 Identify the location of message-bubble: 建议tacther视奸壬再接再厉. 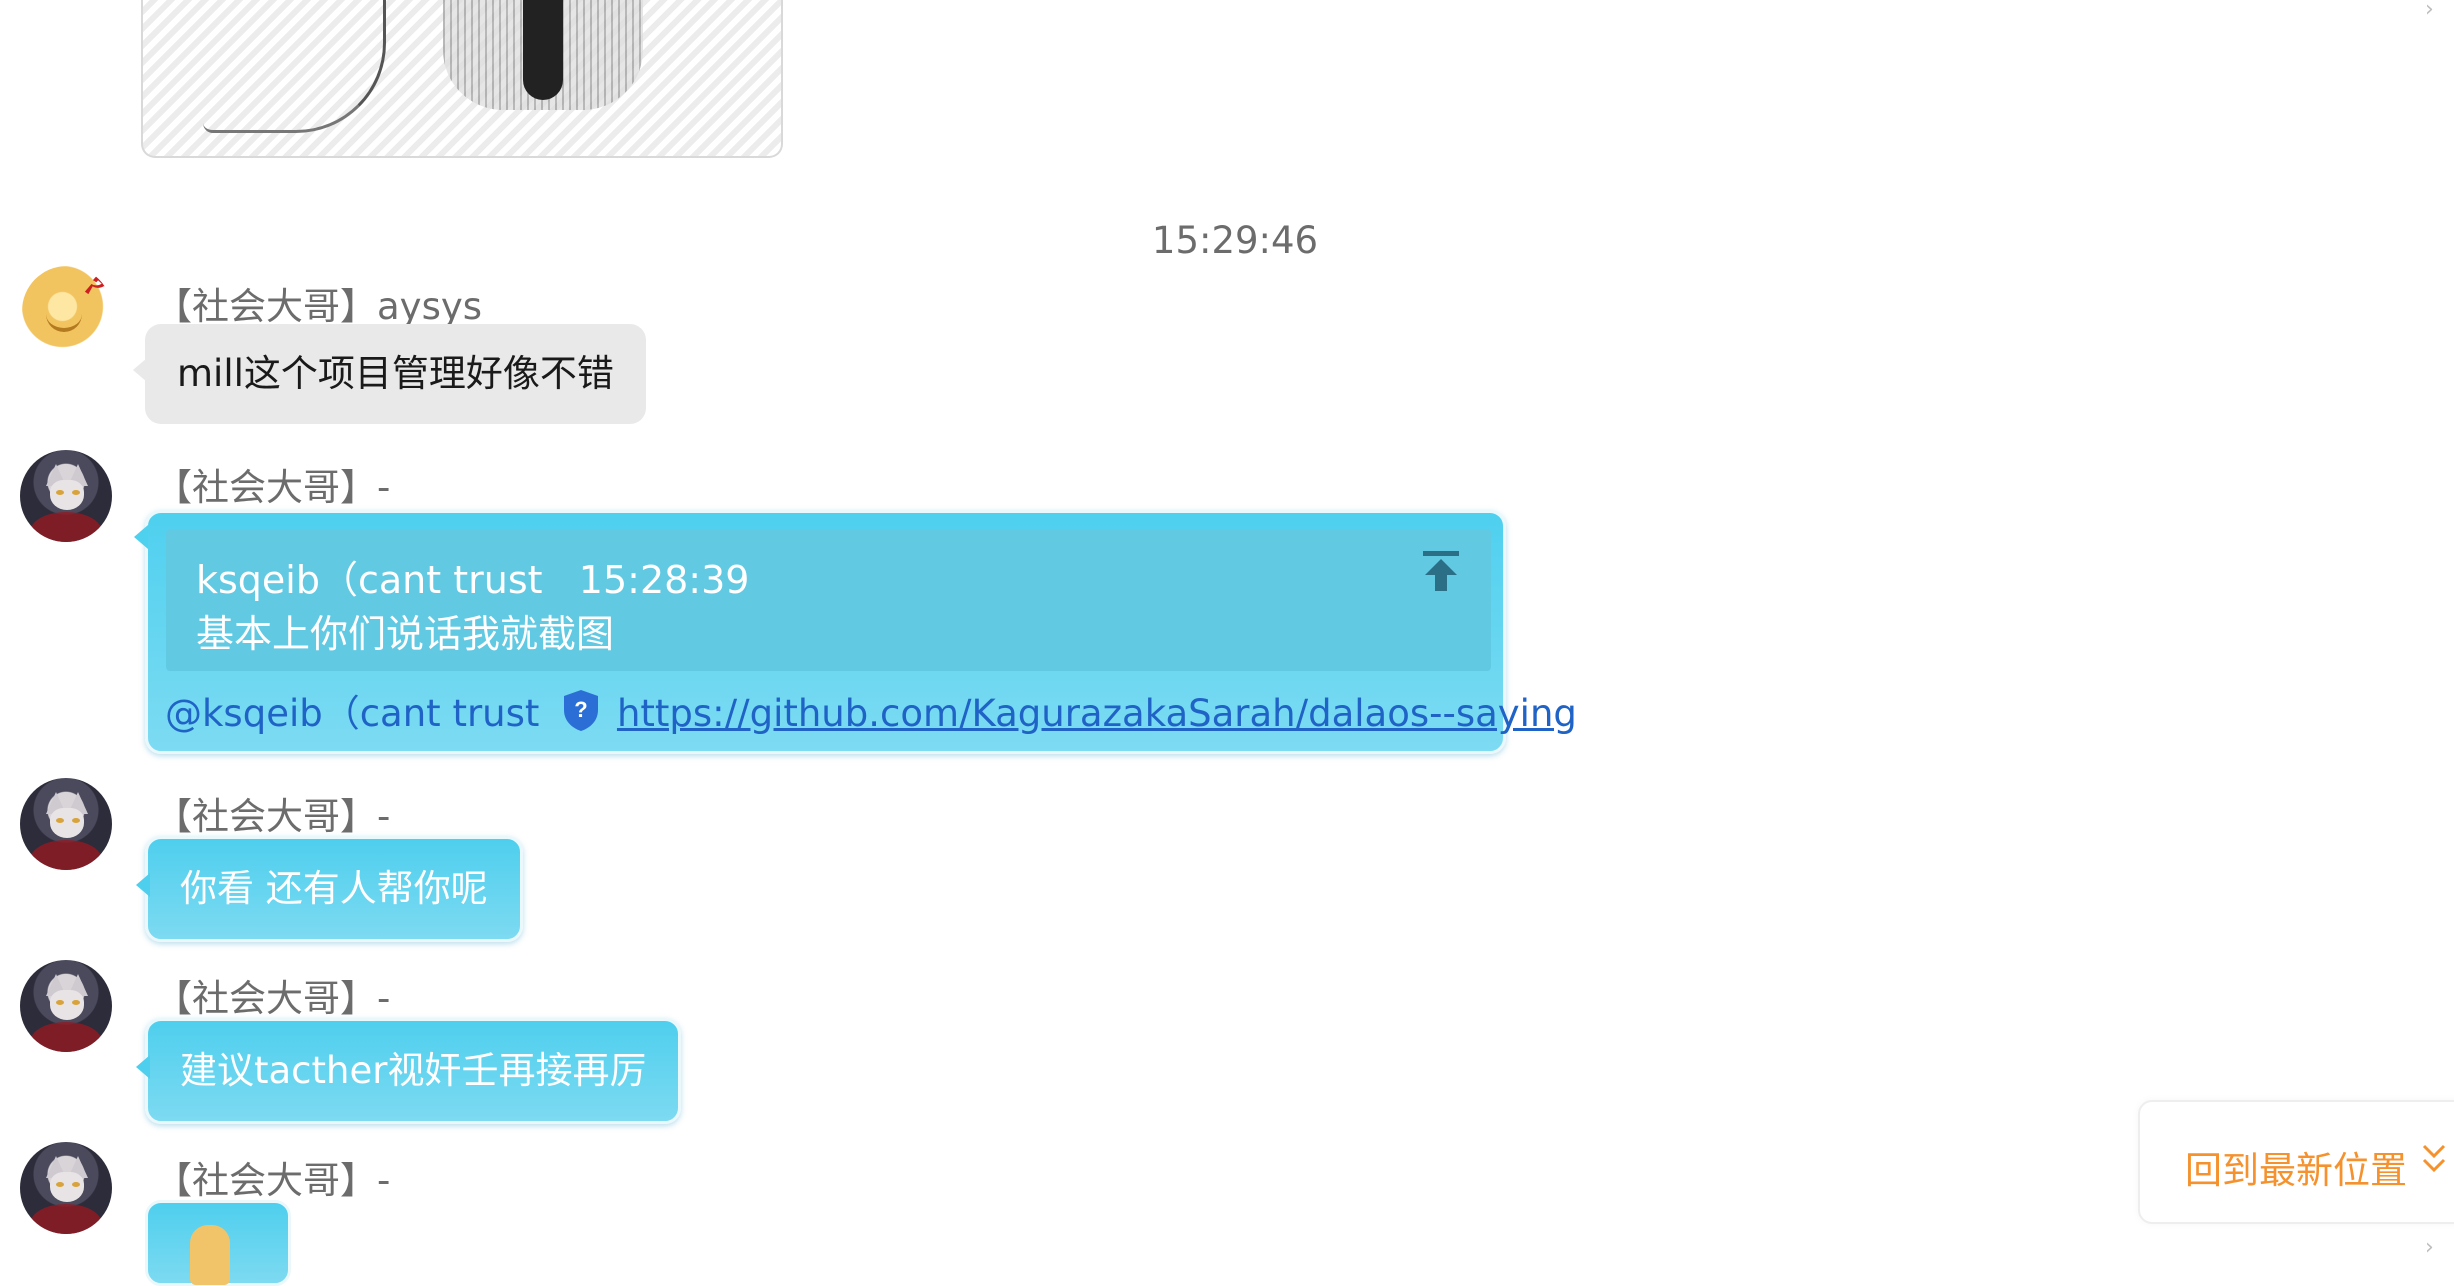
(408, 1071).